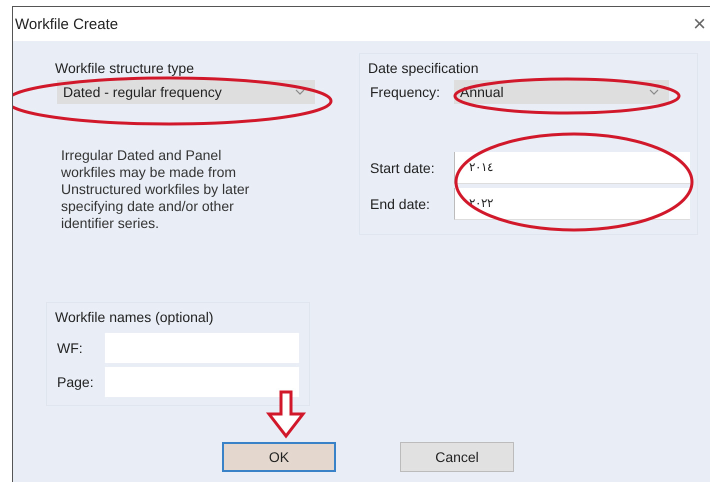  Describe the element at coordinates (424, 68) in the screenshot. I see `group-label: Date specification` at that location.